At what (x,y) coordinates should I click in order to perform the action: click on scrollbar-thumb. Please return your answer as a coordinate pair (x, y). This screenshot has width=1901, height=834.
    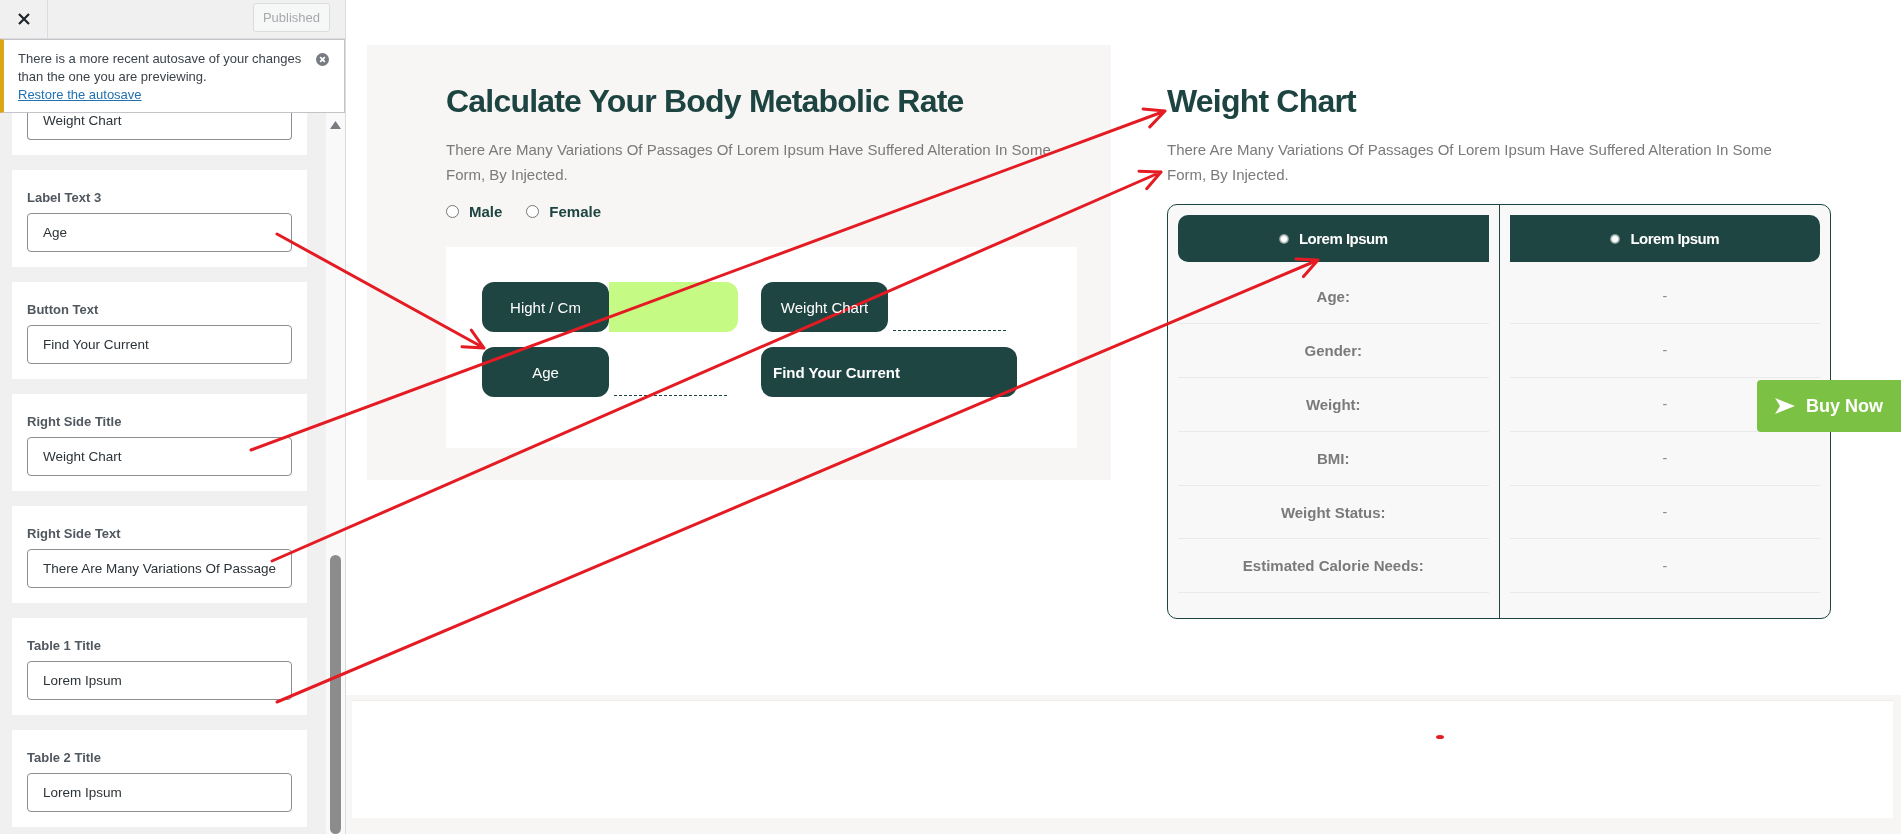
    Looking at the image, I should click on (335, 694).